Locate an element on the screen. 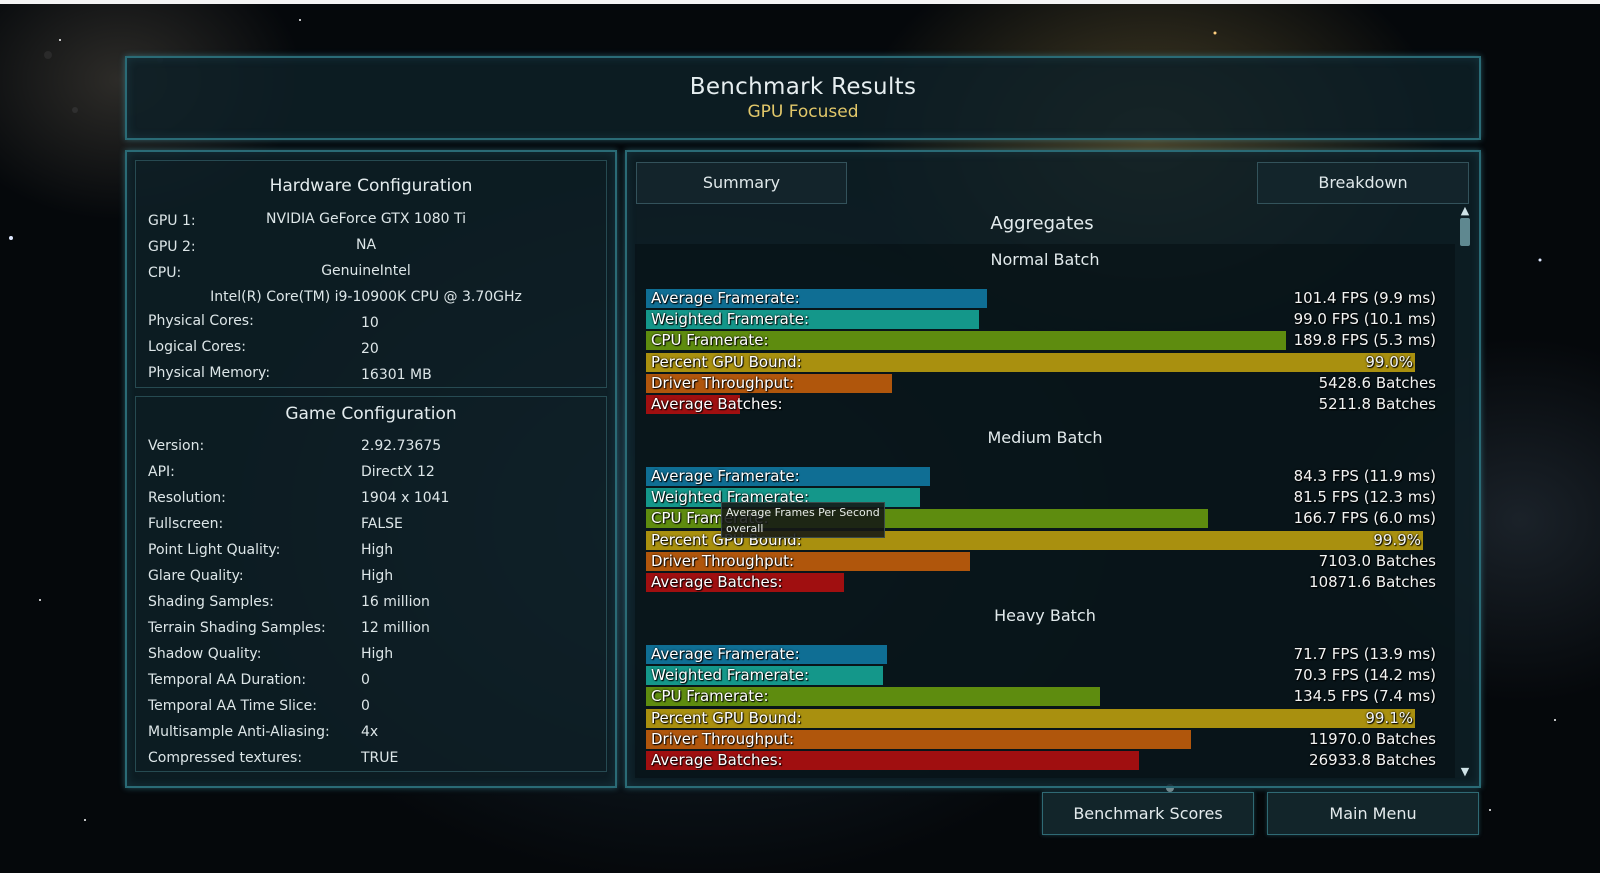  metric-row: Average Batches: 26933.8 Batches is located at coordinates (1041, 760).